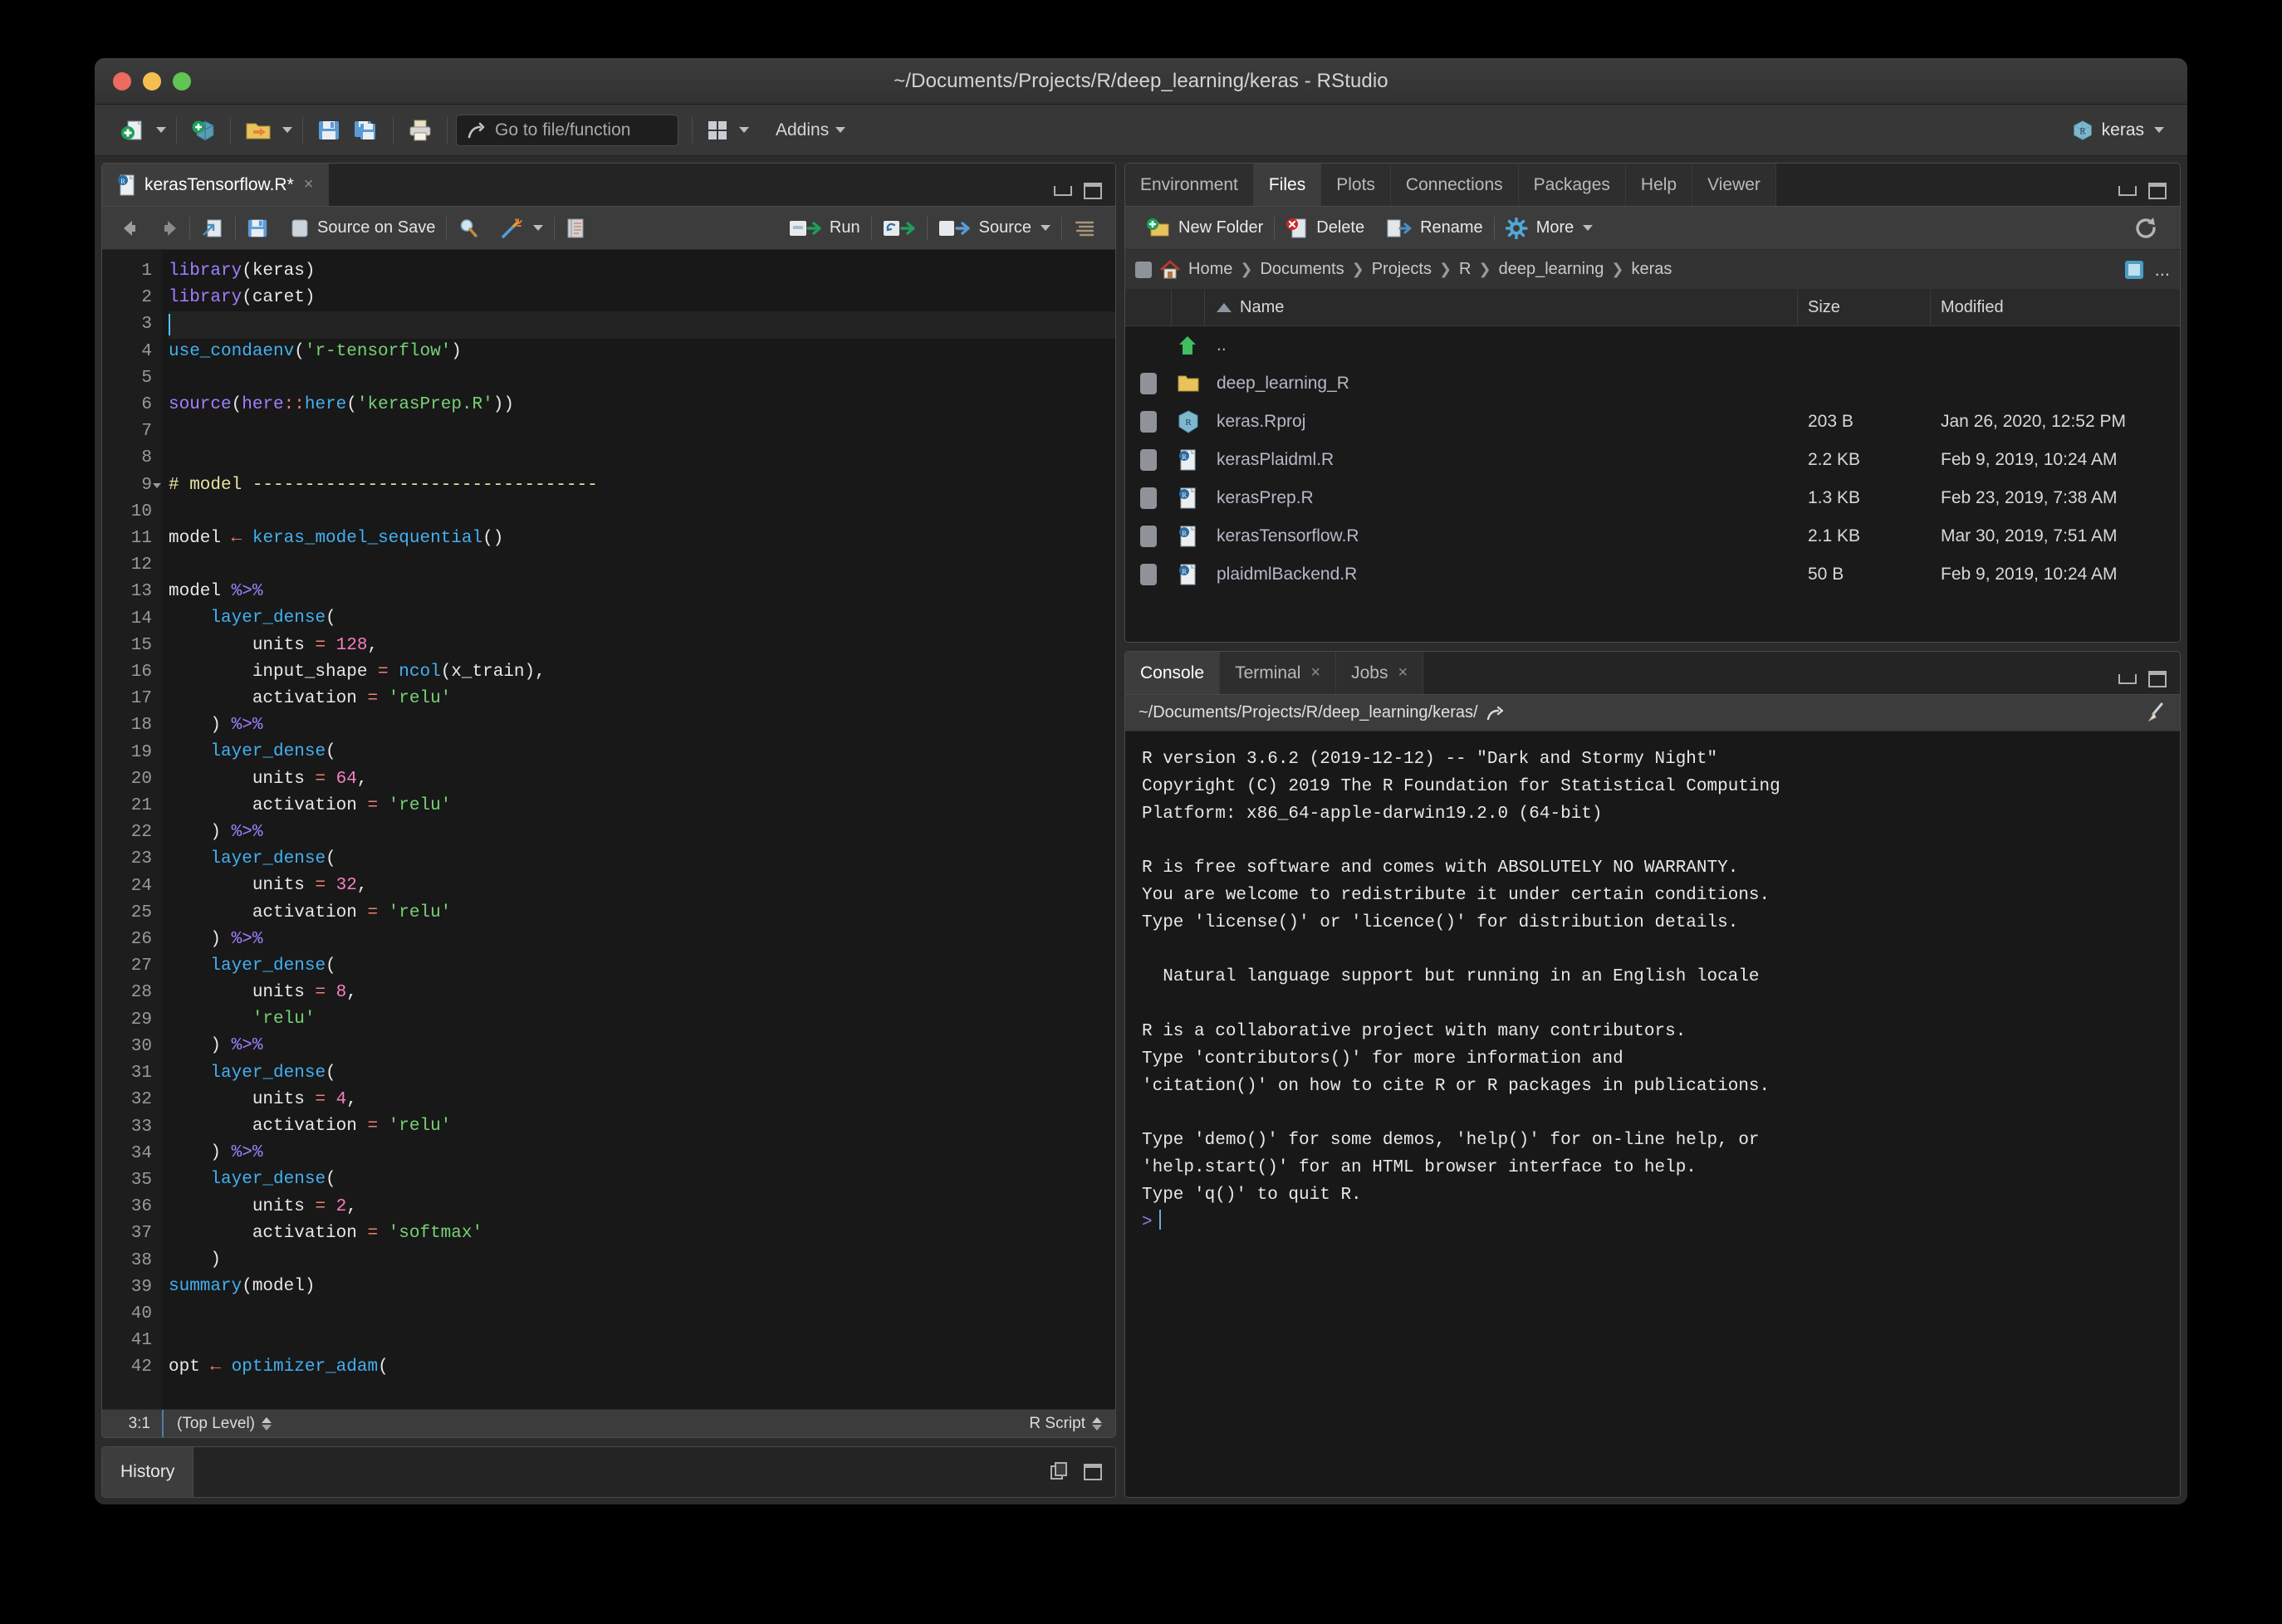  What do you see at coordinates (1045, 228) in the screenshot?
I see `source-chevron-down-icon` at bounding box center [1045, 228].